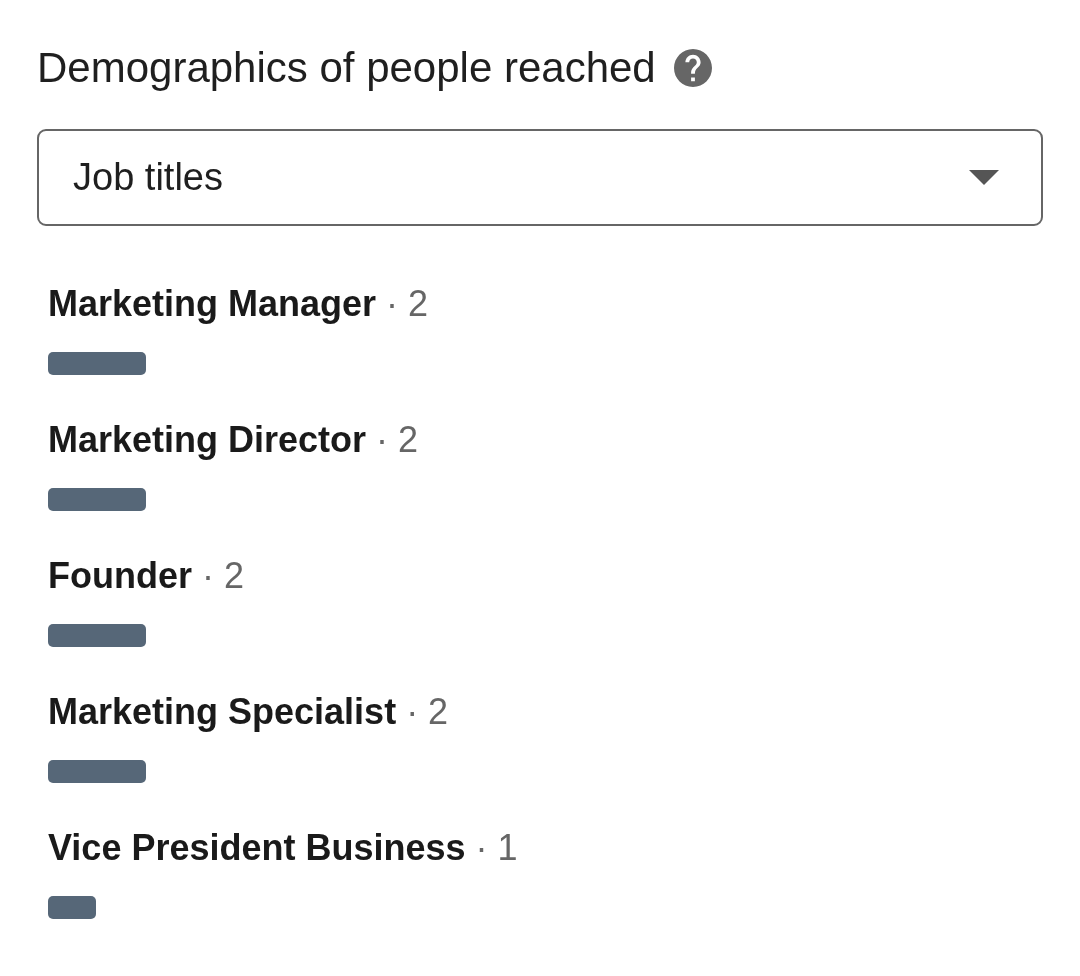 This screenshot has height=976, width=1080. I want to click on help-icon, so click(692, 68).